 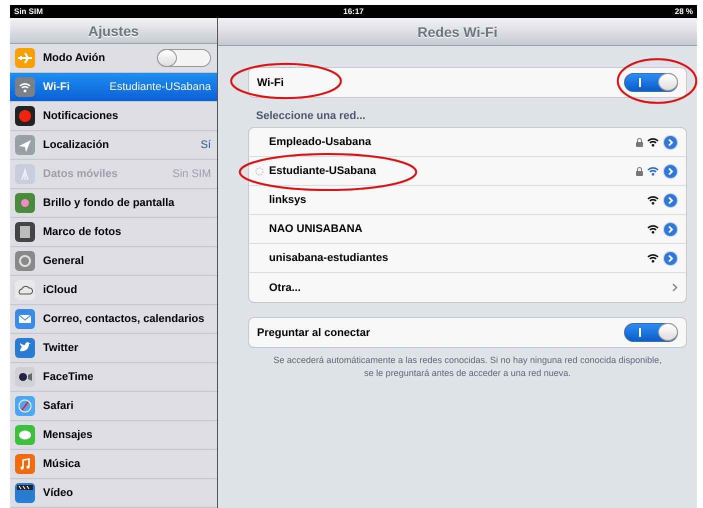 What do you see at coordinates (113, 30) in the screenshot?
I see `sidebar-title: Ajustes` at bounding box center [113, 30].